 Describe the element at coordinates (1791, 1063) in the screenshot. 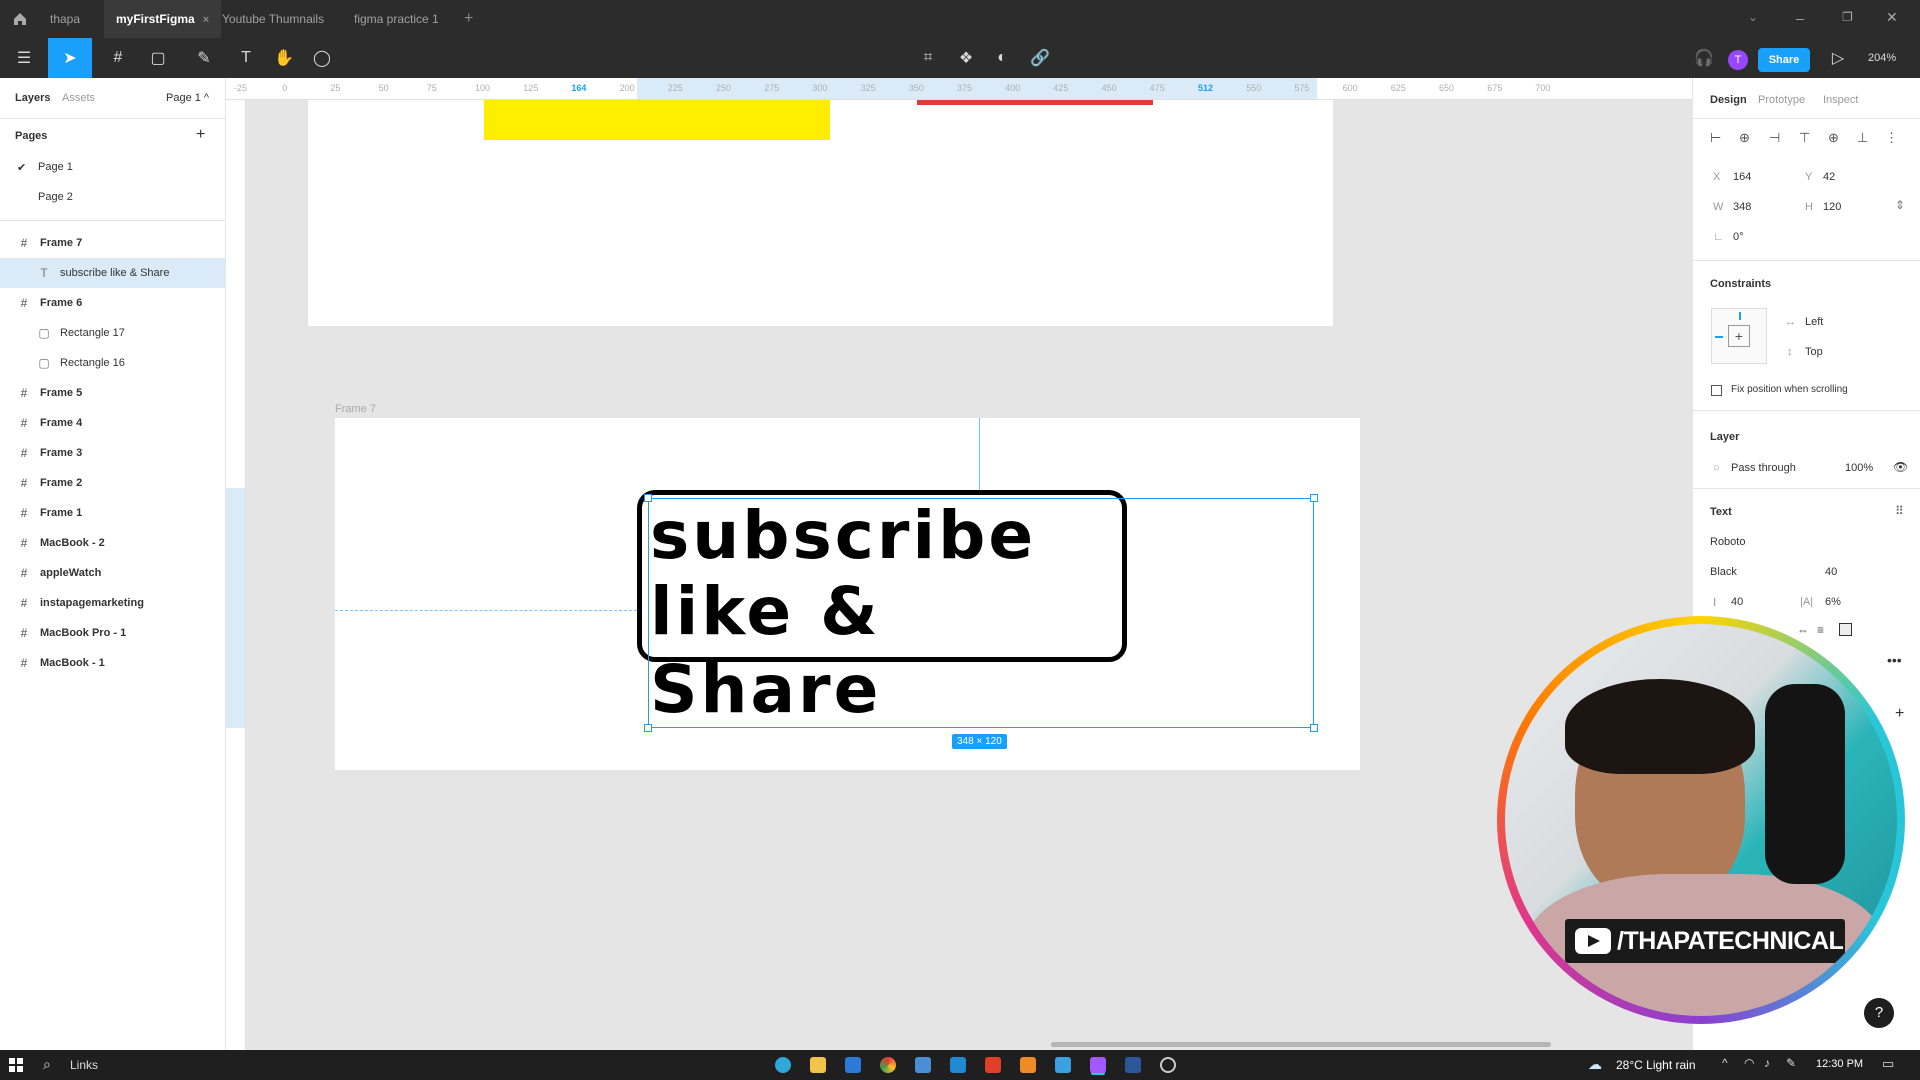

I see `pen-tray-icon: ✎` at that location.